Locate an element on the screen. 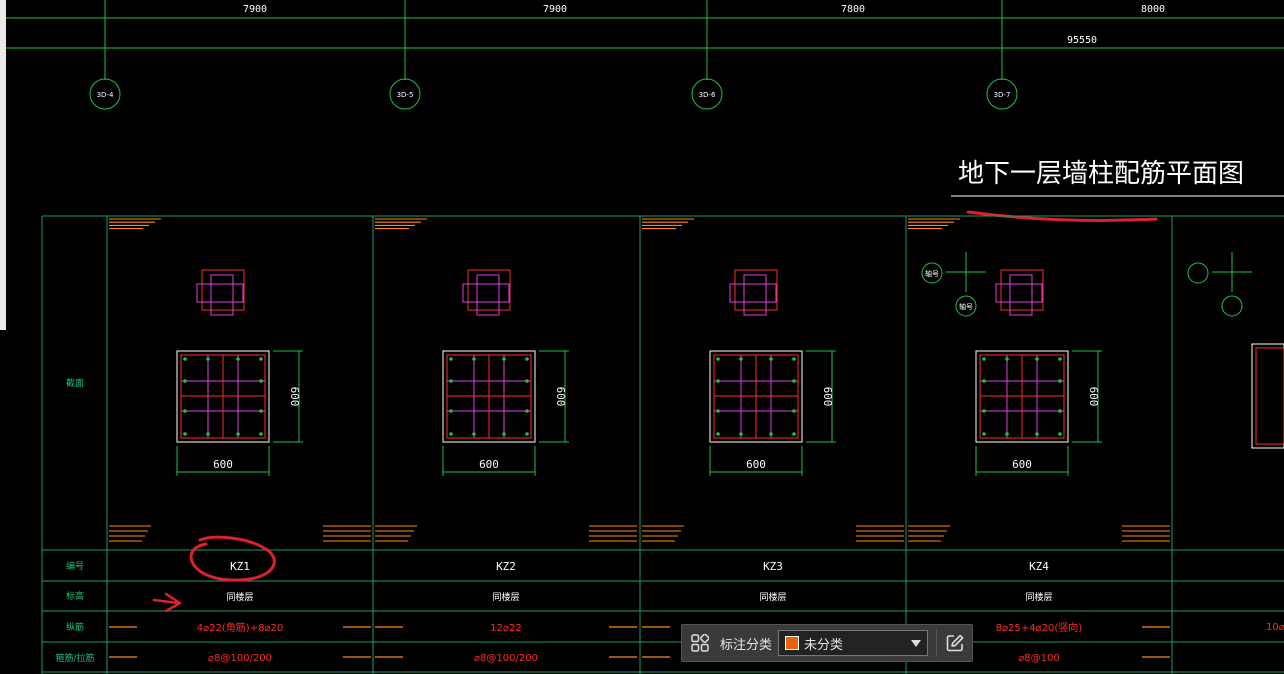 This screenshot has height=674, width=1284. axis-marker-group-partial is located at coordinates (1219, 284).